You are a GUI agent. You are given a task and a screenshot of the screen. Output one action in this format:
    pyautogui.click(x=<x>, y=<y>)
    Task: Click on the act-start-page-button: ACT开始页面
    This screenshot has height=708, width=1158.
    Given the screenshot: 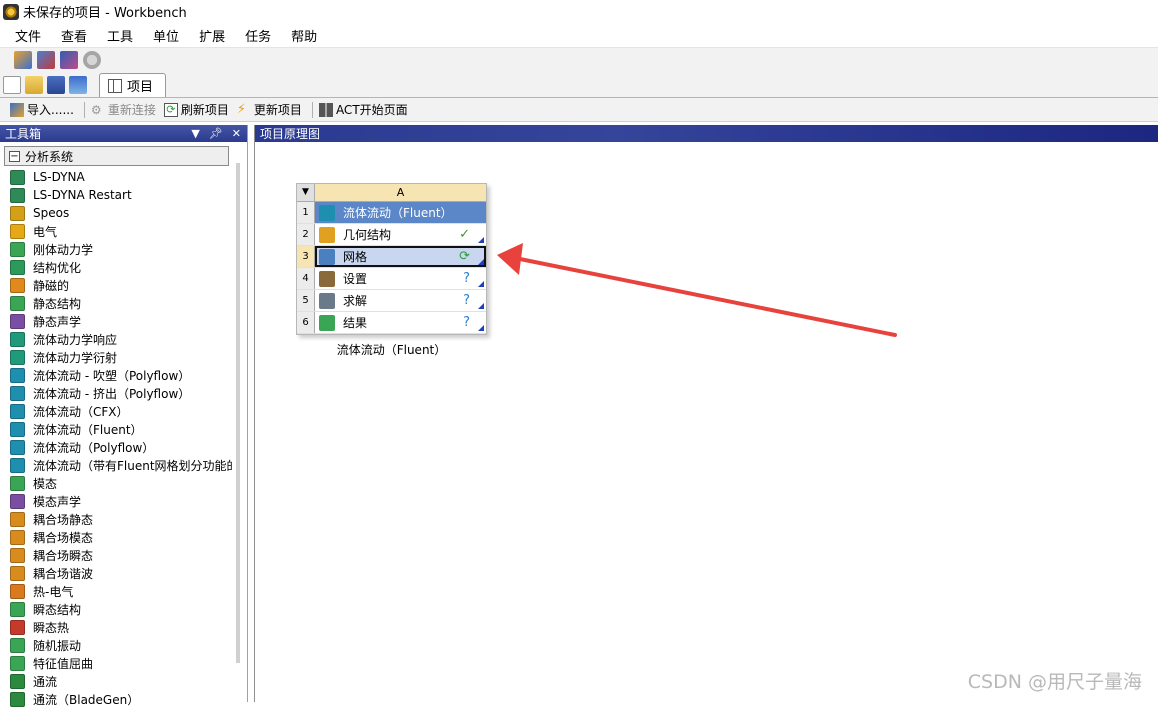 What is the action you would take?
    pyautogui.click(x=363, y=109)
    